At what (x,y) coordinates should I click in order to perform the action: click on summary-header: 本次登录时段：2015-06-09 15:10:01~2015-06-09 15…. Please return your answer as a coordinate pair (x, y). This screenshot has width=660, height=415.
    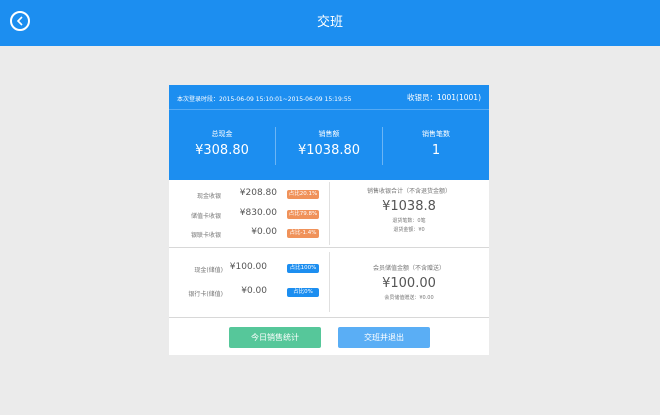
    Looking at the image, I should click on (329, 132).